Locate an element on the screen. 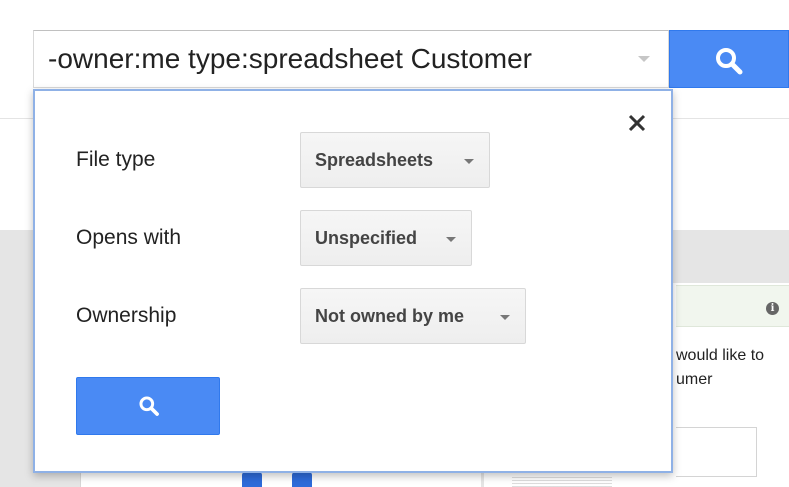 This screenshot has width=789, height=487. file-type-label: File type is located at coordinates (116, 159).